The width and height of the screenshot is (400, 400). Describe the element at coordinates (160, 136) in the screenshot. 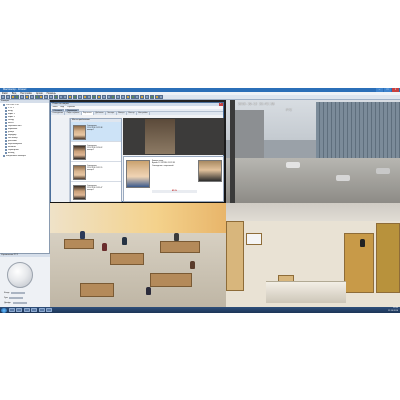

I see `preview-scene` at that location.